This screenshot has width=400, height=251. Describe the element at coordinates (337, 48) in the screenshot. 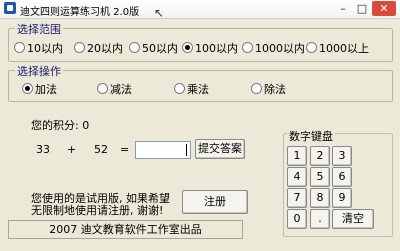

I see `range-option-1000-plus: 1000以上` at that location.